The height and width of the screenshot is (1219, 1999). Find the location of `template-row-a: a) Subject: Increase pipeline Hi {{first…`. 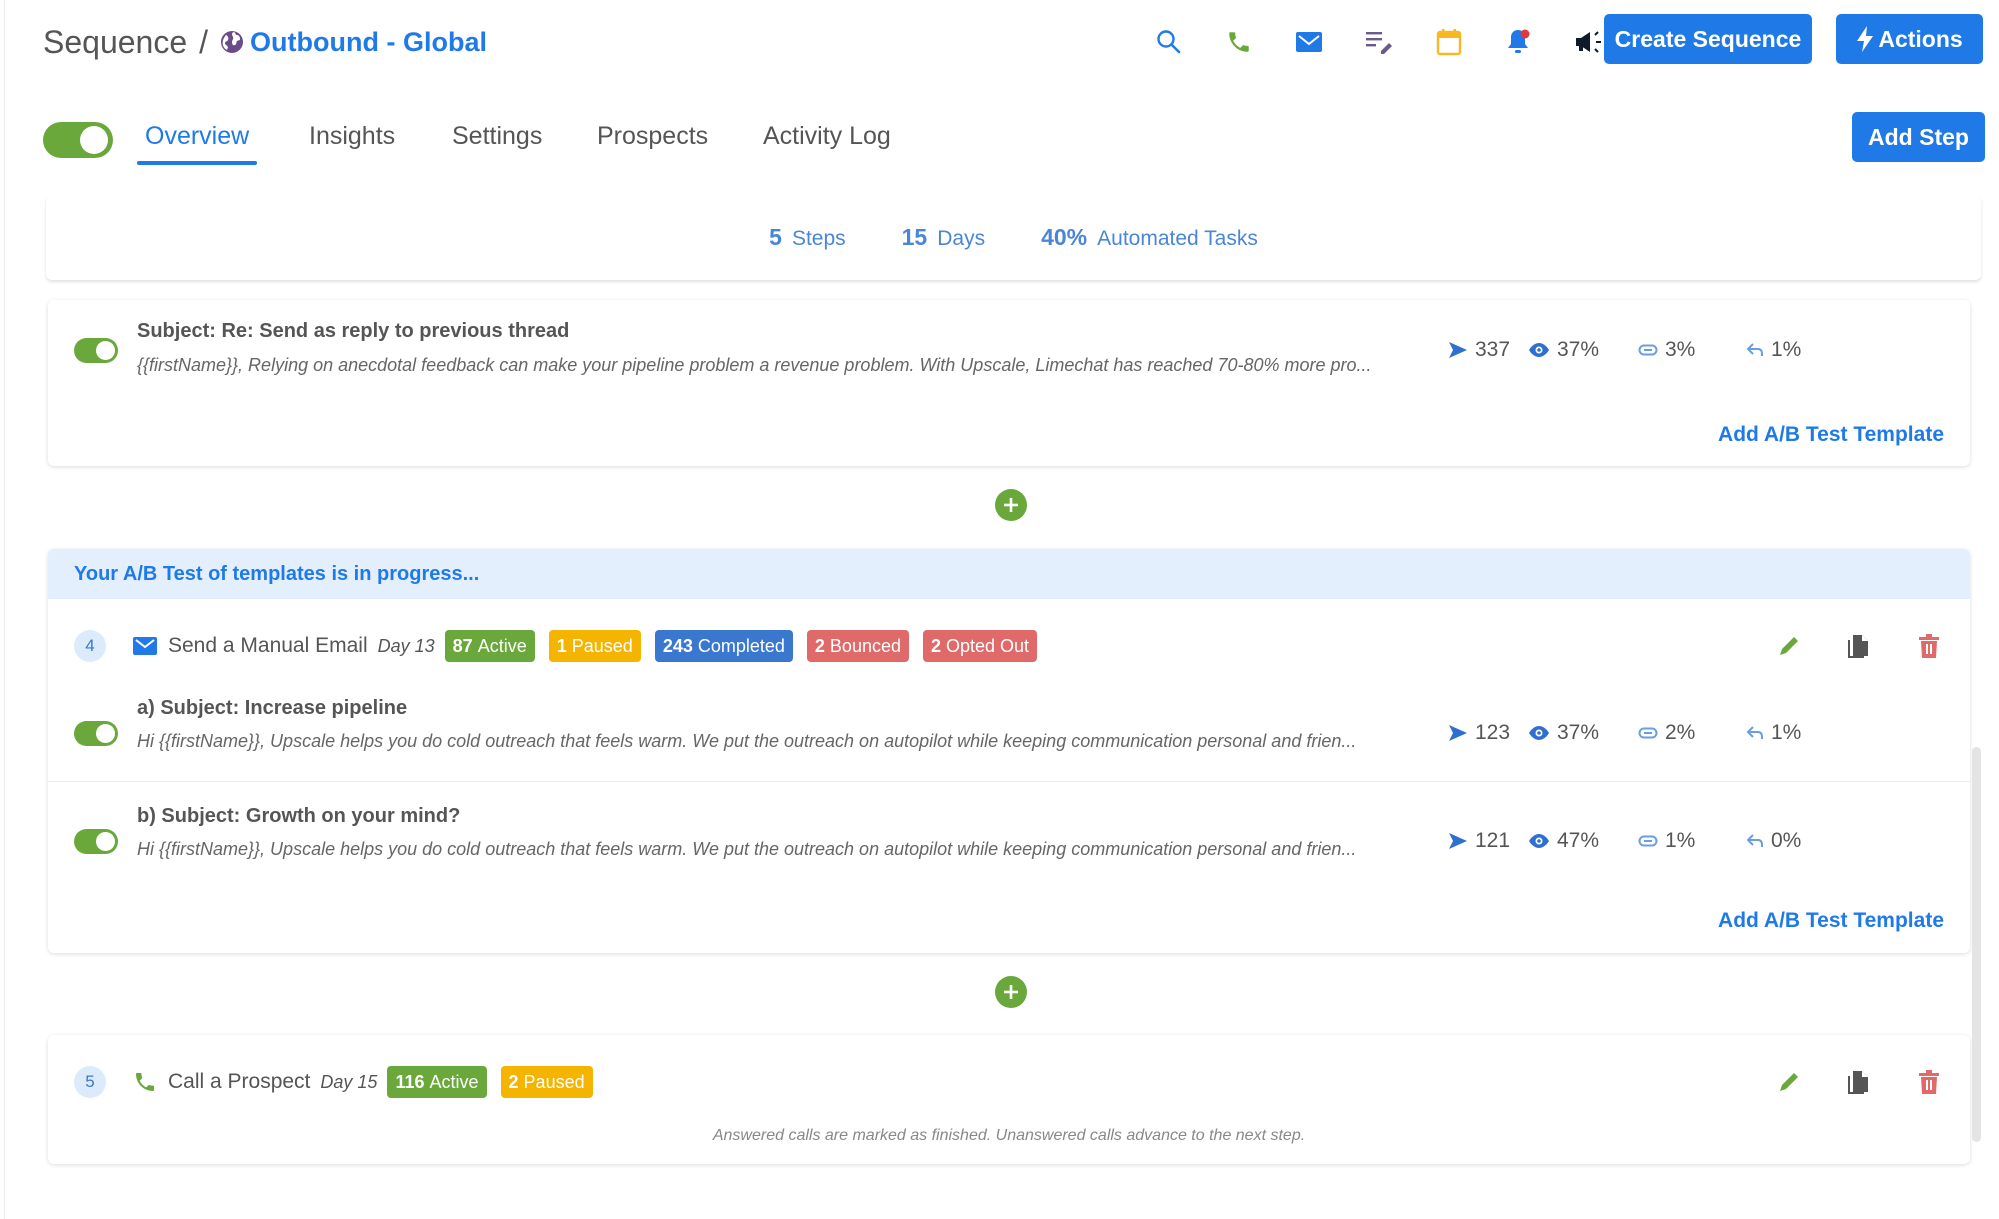

template-row-a: a) Subject: Increase pipeline Hi {{first… is located at coordinates (1009, 733).